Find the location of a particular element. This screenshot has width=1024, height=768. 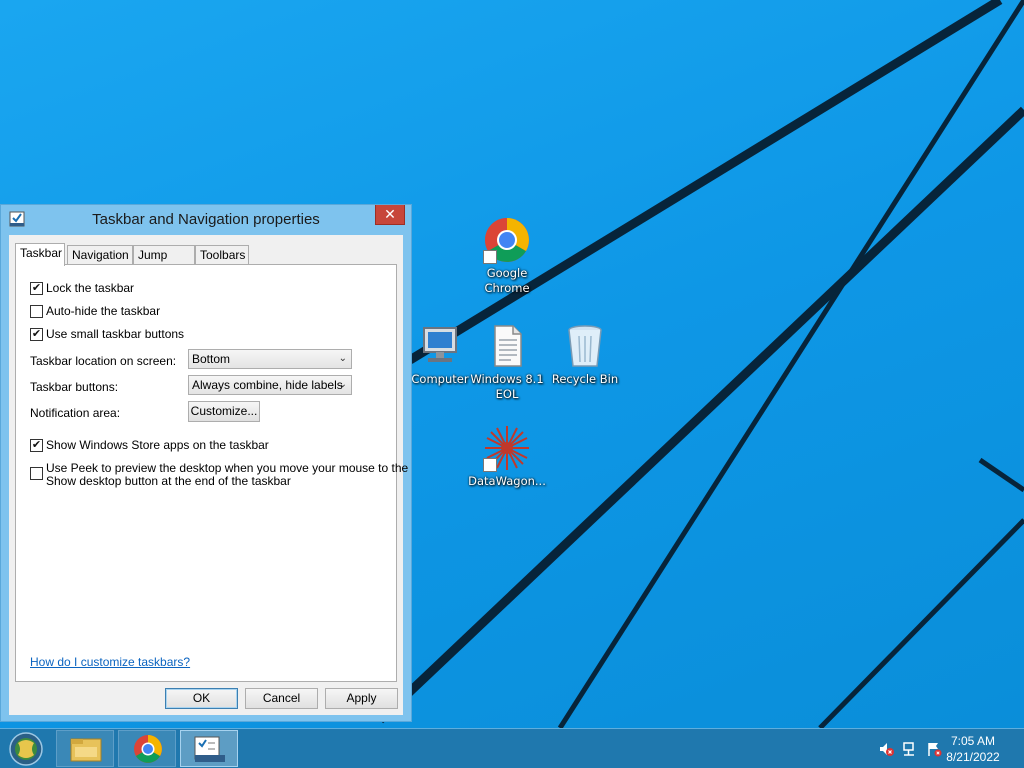

taskbar-chrome is located at coordinates (147, 748).